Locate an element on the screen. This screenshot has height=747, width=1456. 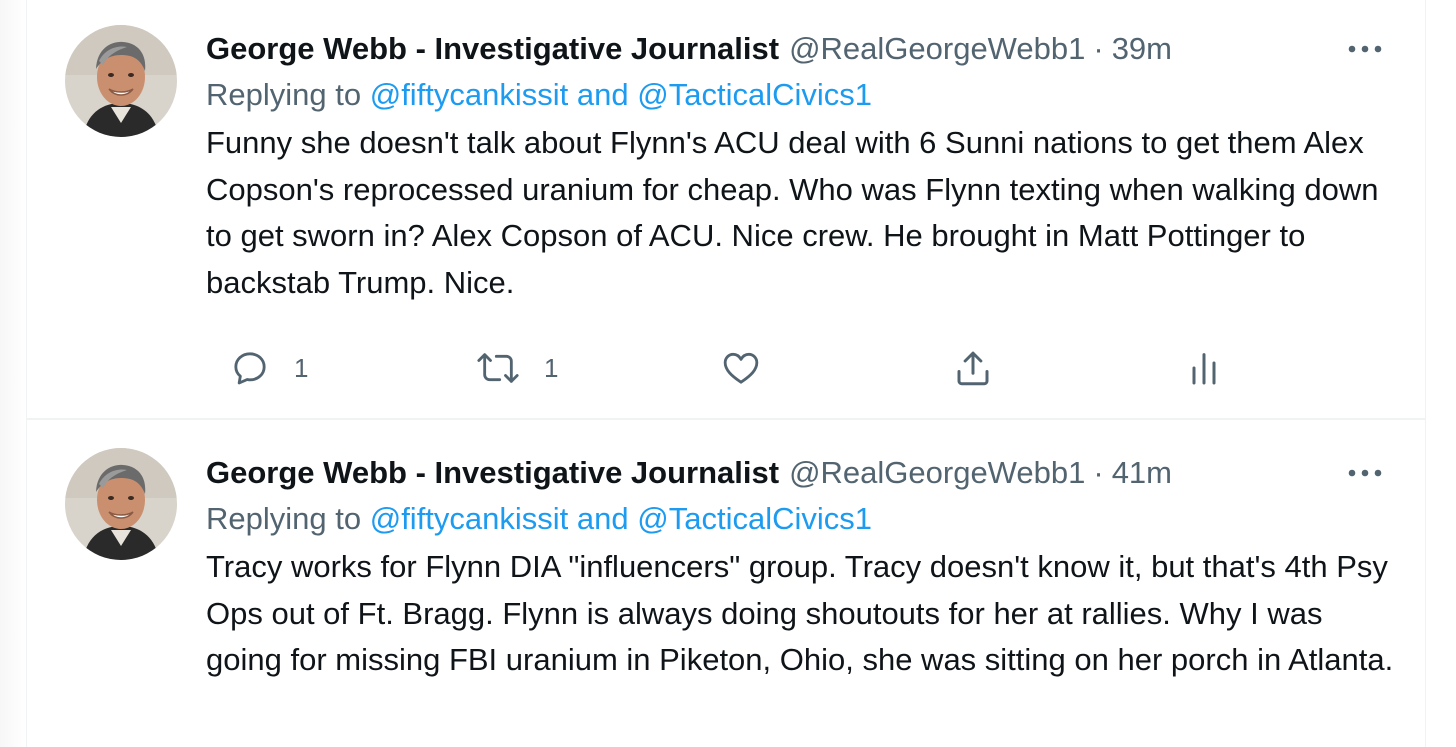
retweet-count: 1 is located at coordinates (551, 367).